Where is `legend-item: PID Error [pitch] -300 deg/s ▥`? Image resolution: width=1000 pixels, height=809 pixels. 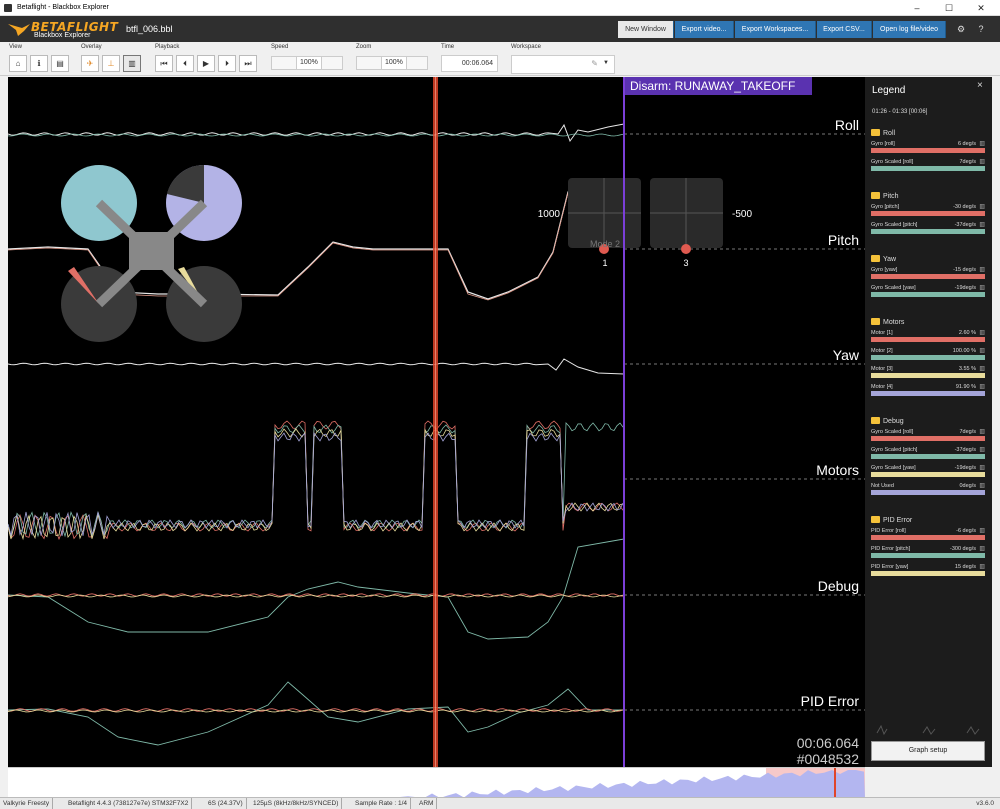
legend-item: PID Error [pitch] -300 deg/s ▥ is located at coordinates (928, 553).